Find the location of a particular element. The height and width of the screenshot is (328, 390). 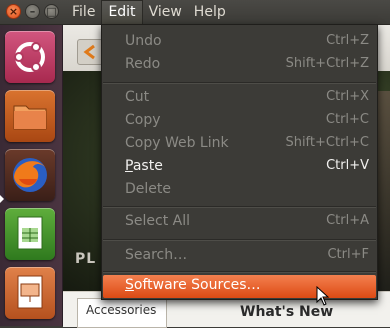

label-rest: aste is located at coordinates (147, 166).